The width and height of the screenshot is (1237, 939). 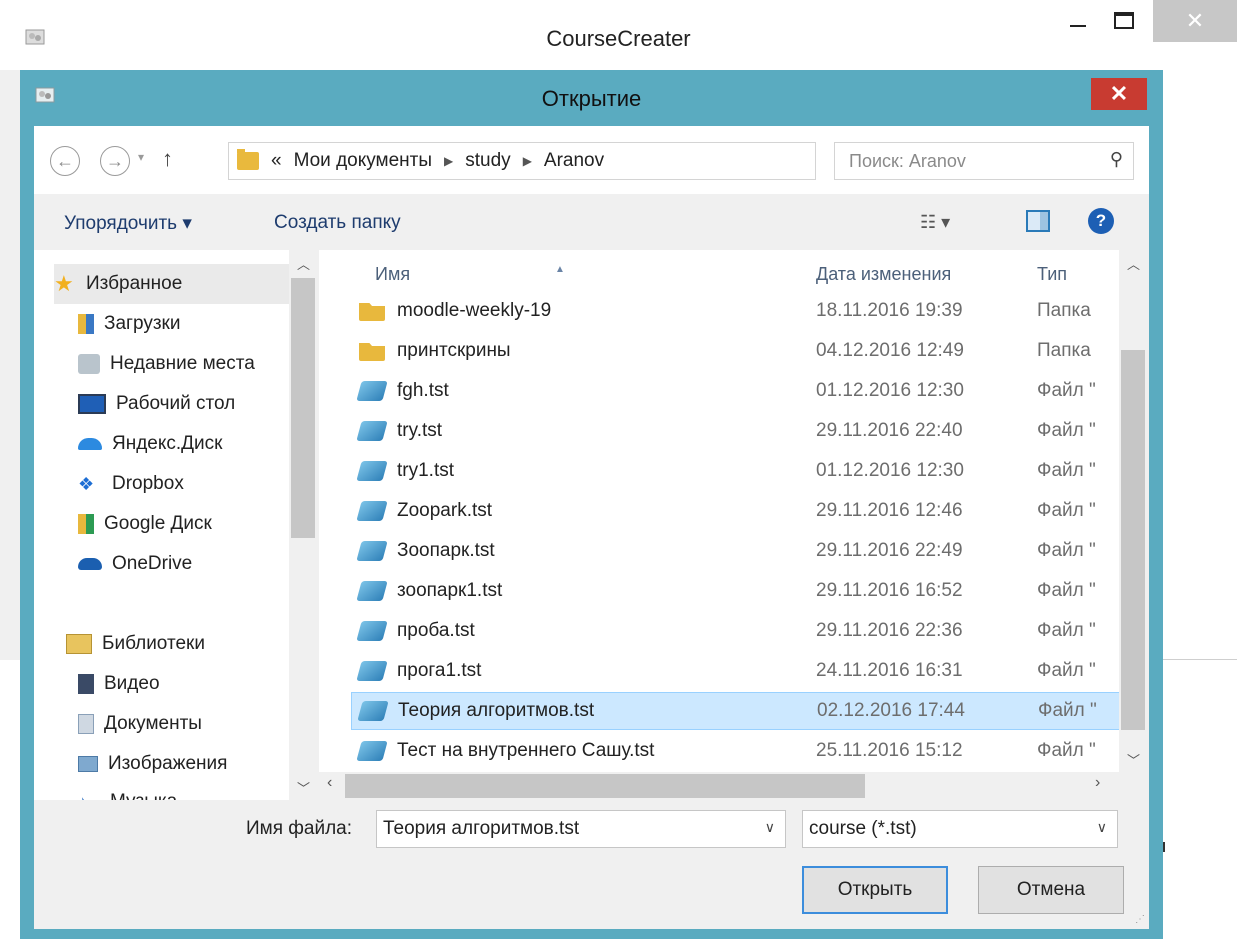 What do you see at coordinates (439, 670) in the screenshot?
I see `file-name: прога1.tst` at bounding box center [439, 670].